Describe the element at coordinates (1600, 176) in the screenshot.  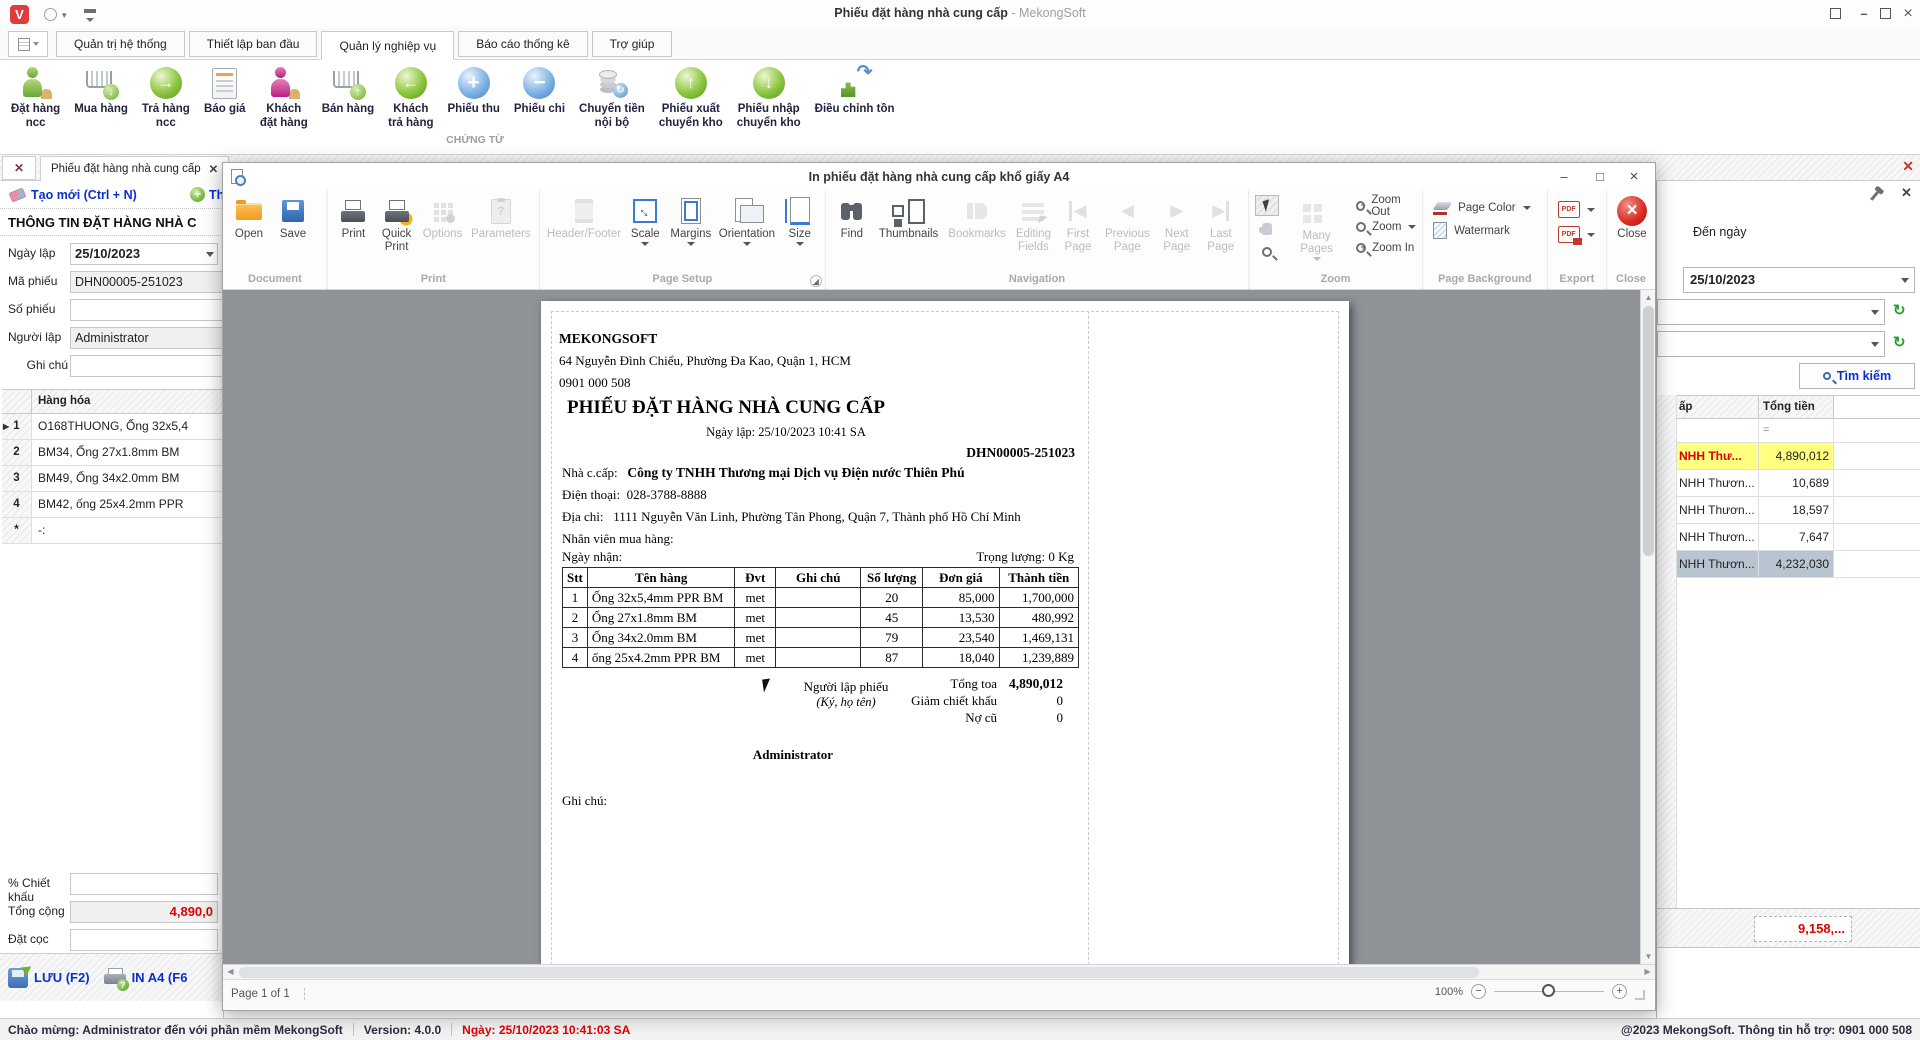
I see `dialog-maximize-button: □` at that location.